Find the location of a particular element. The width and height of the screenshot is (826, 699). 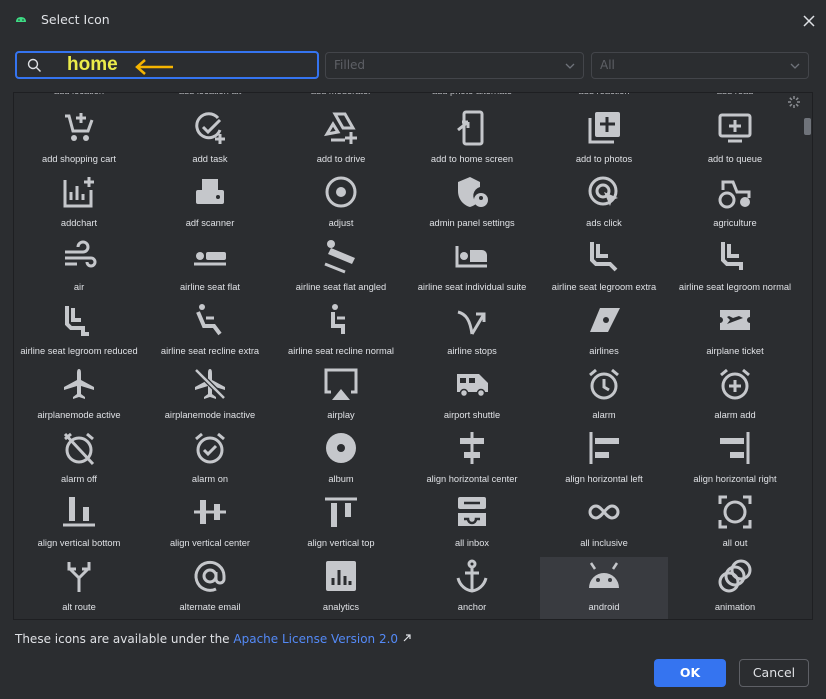

icon-cell: adjust is located at coordinates (341, 205).